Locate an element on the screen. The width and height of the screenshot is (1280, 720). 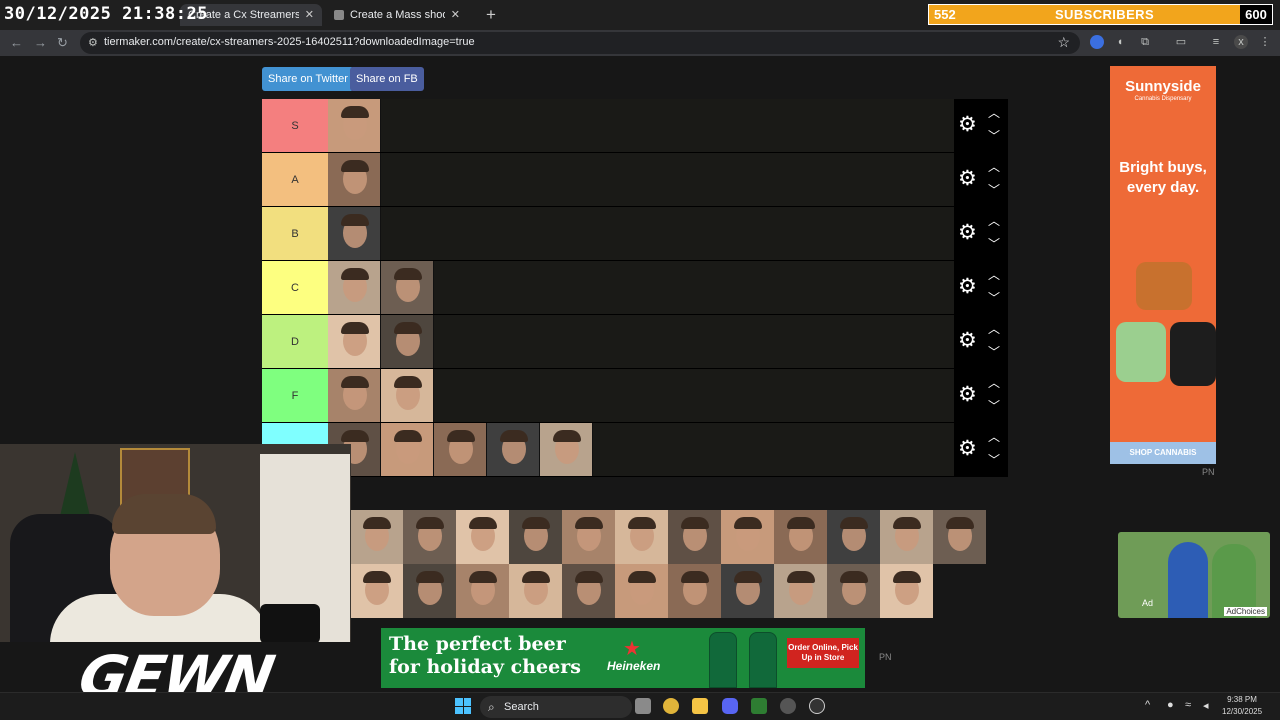
task-view-icon is located at coordinates (643, 706).